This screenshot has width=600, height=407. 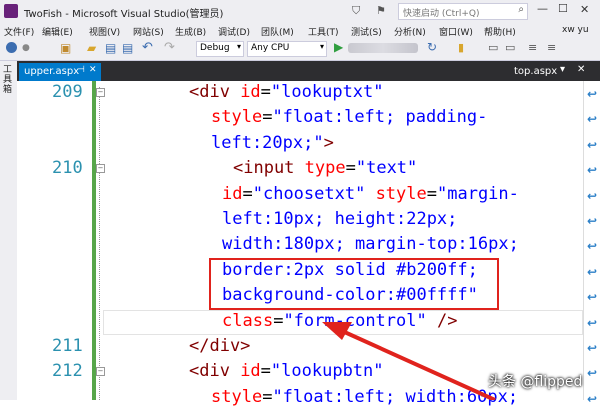 I want to click on code-line: <div id="lookuptxt", so click(x=286, y=92).